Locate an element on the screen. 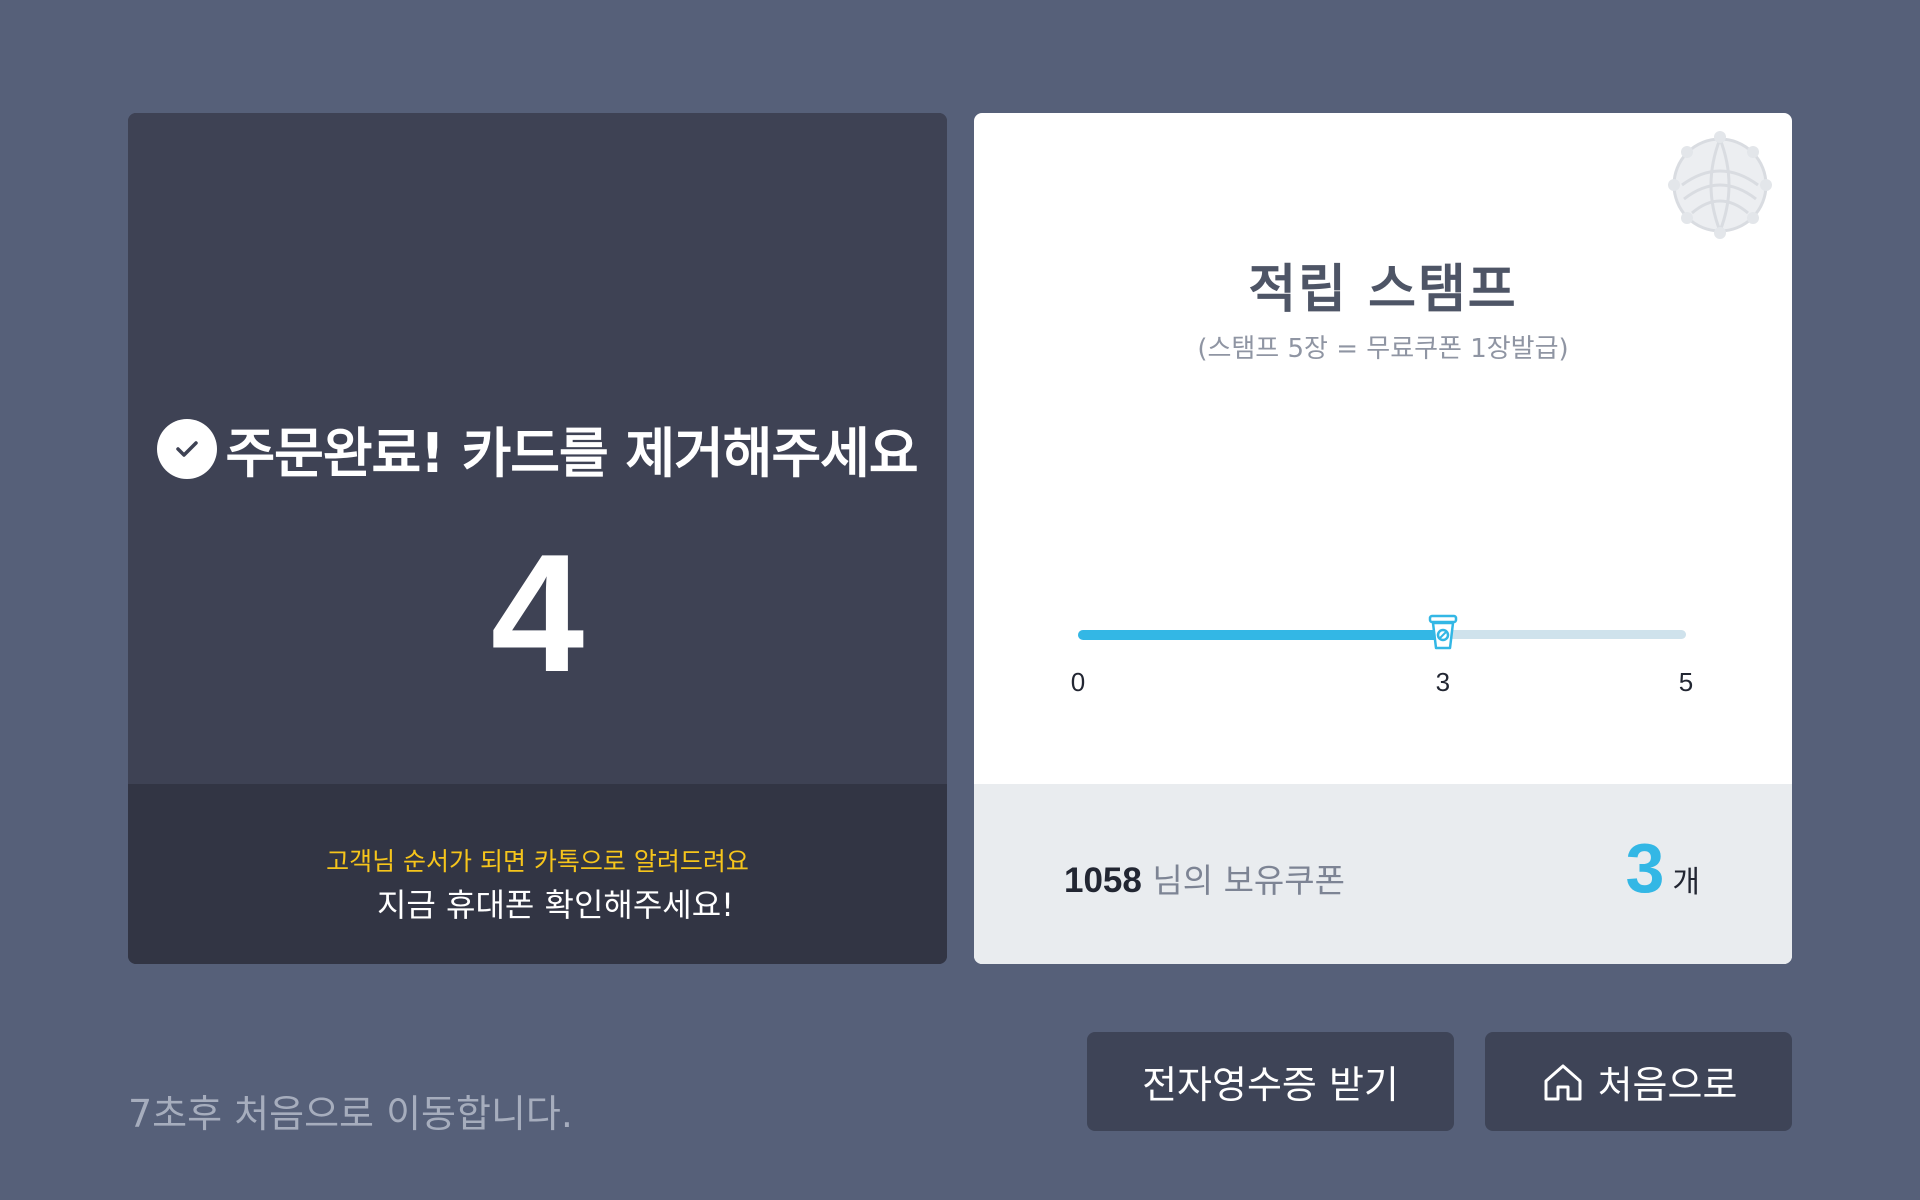  phone-check-text: 지금 휴대폰 확인해주세요! is located at coordinates (555, 905).